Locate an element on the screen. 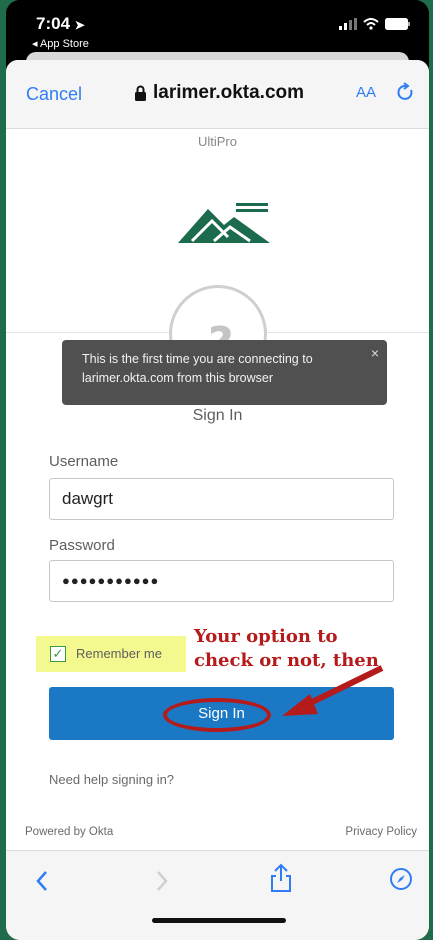 The image size is (433, 940). page-title: Sign In is located at coordinates (217, 415).